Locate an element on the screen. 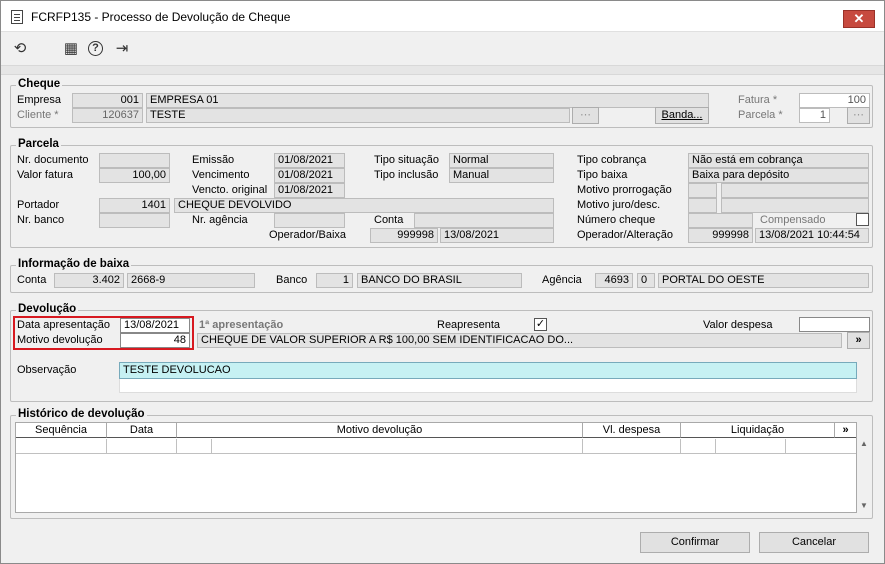 This screenshot has height=564, width=885. conta-field is located at coordinates (484, 220).